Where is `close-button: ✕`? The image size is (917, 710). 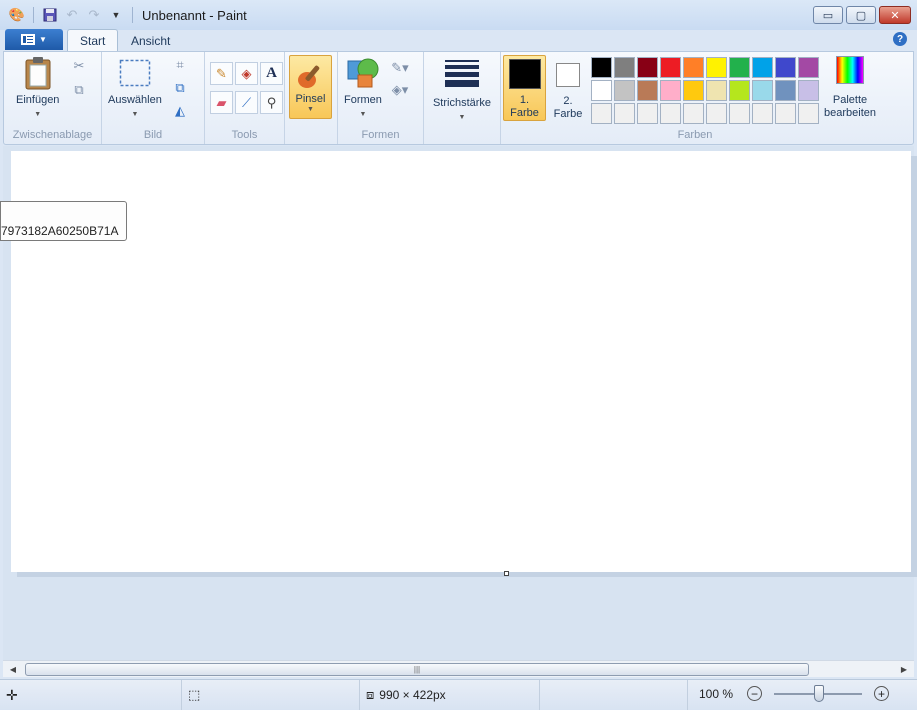 close-button: ✕ is located at coordinates (895, 15).